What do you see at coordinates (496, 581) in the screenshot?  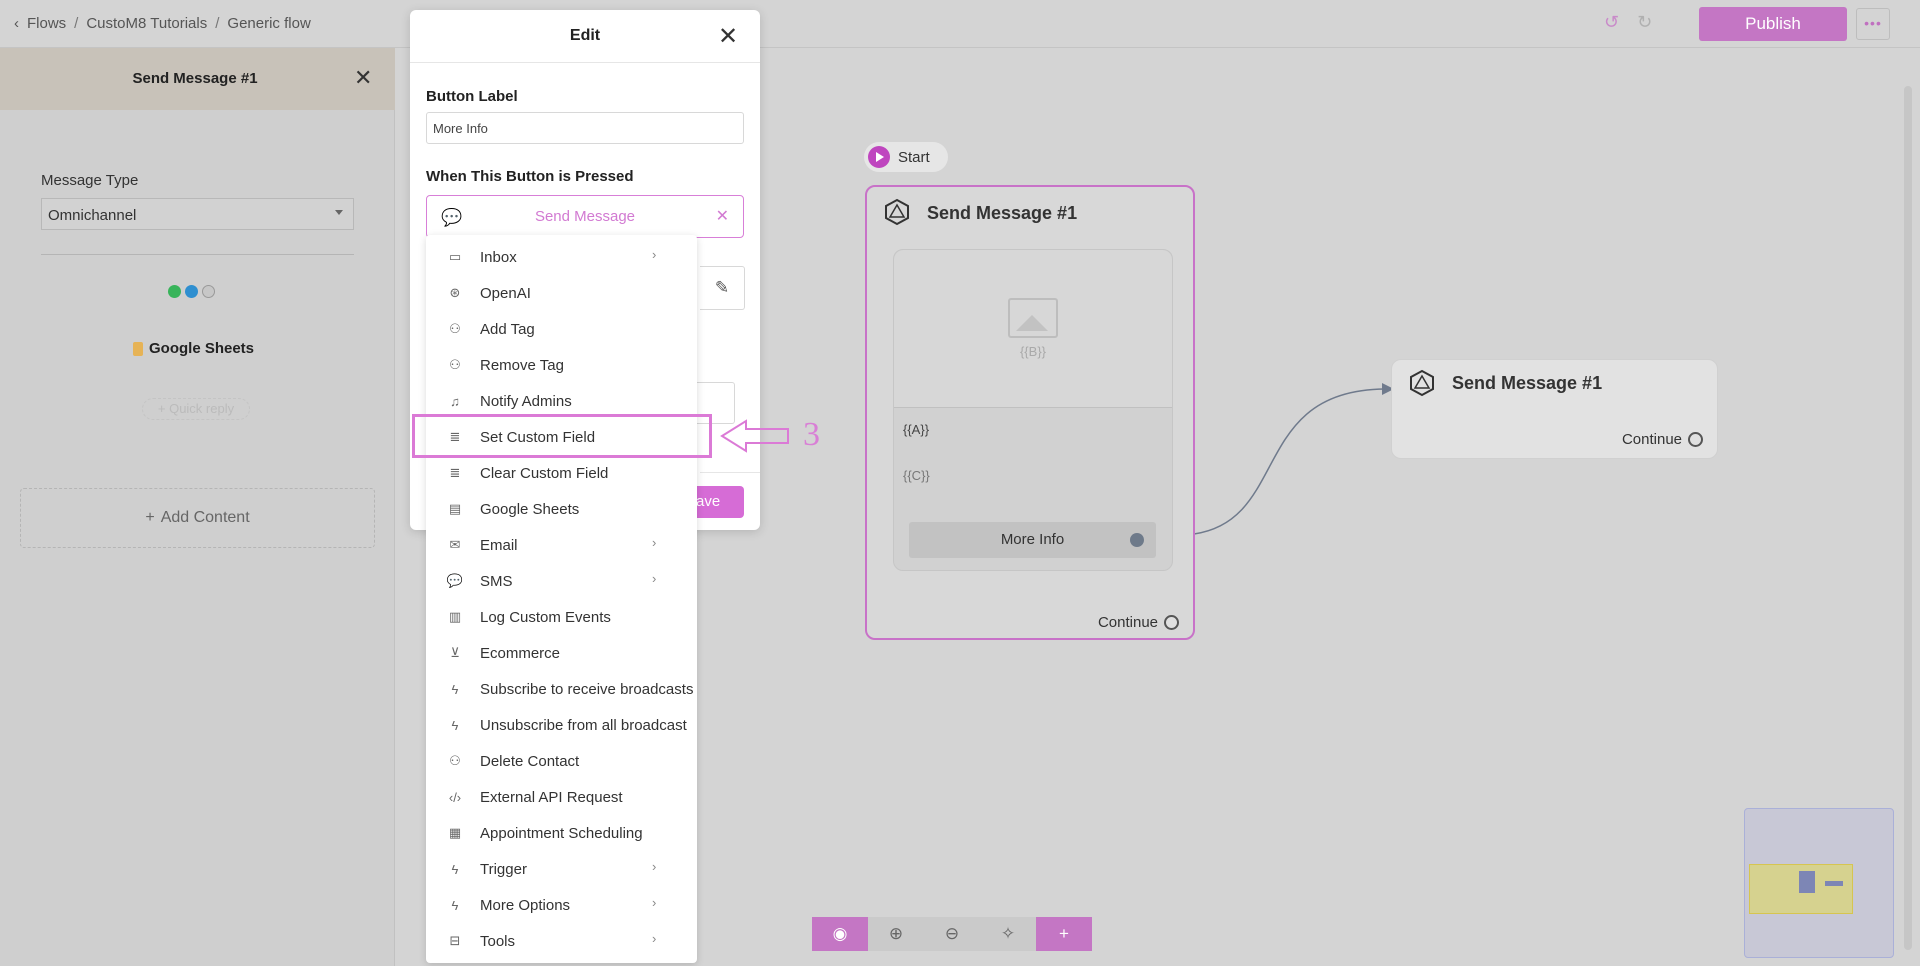 I see `menu-item-label: SMS` at bounding box center [496, 581].